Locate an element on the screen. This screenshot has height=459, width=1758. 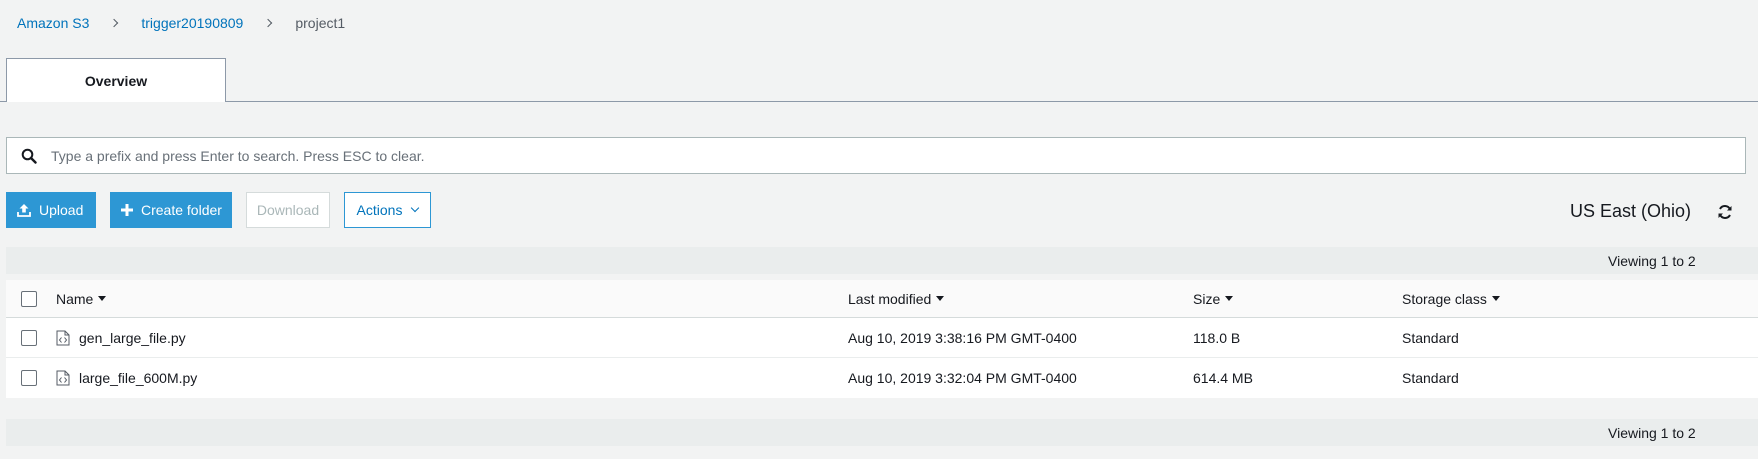
pagination-bar-top: Viewing 1 to 2 is located at coordinates (882, 260).